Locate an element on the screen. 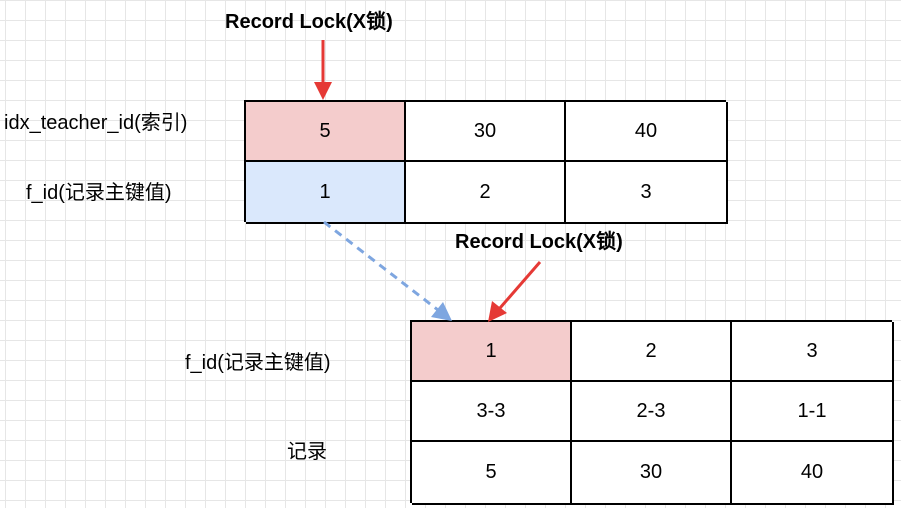  index-cell: 40 is located at coordinates (647, 132).